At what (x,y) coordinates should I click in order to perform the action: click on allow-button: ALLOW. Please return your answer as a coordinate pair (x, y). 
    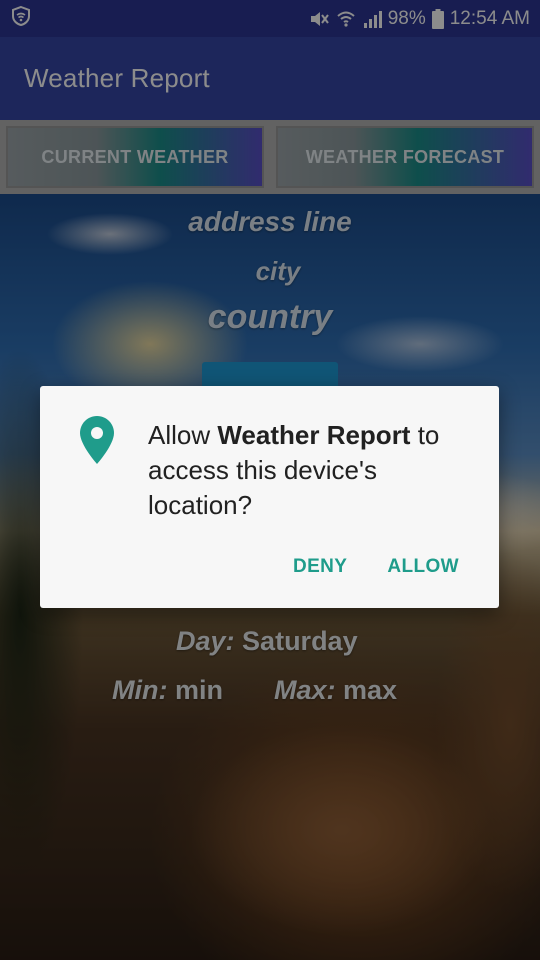
    Looking at the image, I should click on (423, 567).